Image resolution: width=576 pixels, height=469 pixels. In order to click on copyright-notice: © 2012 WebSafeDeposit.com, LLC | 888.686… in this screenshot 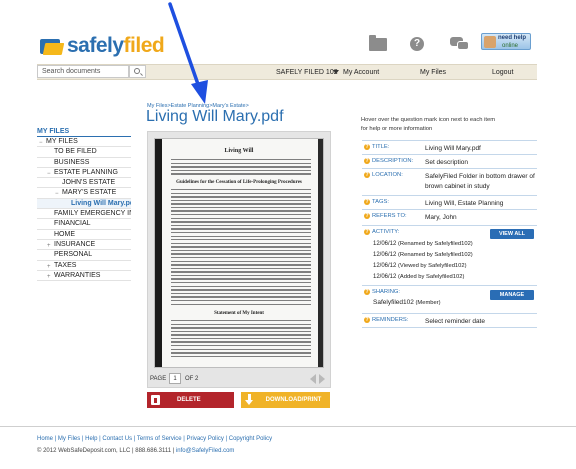, I will do `click(136, 451)`.